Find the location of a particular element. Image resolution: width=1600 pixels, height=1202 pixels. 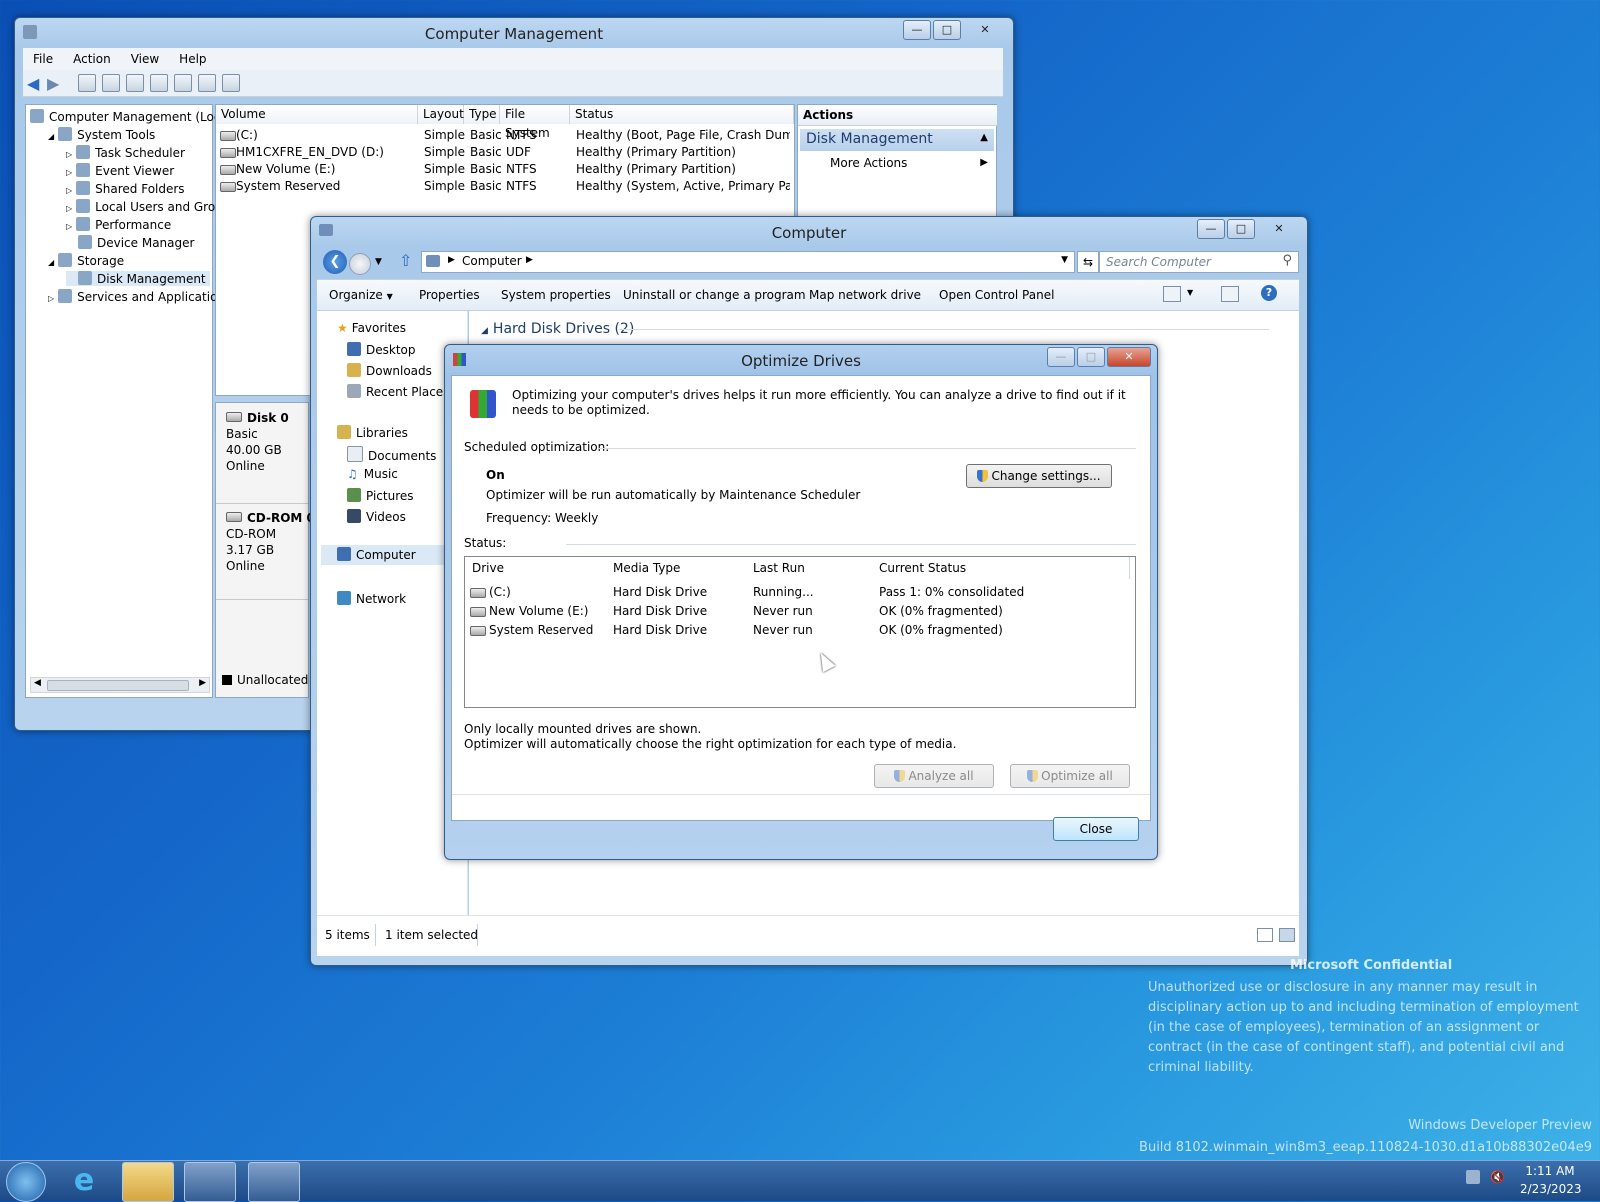

nav-downloads: Downloads is located at coordinates (389, 370).